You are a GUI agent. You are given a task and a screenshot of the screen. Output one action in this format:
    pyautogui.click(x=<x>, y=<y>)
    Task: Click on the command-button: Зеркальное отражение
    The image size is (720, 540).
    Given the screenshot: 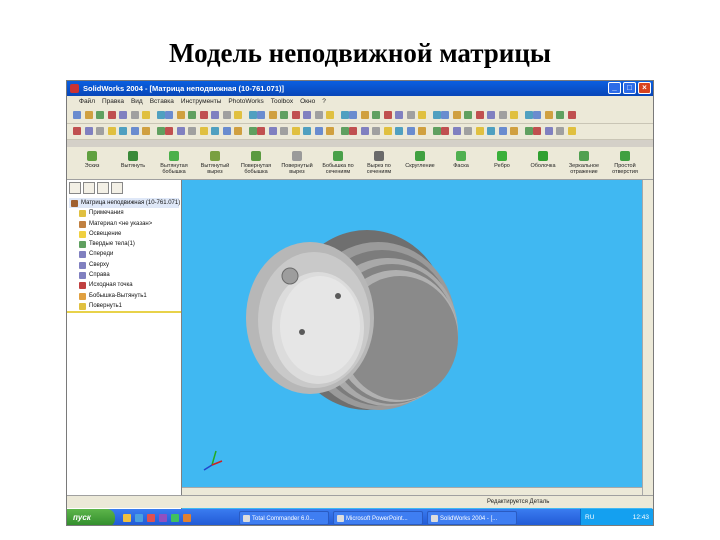 What is the action you would take?
    pyautogui.click(x=584, y=163)
    